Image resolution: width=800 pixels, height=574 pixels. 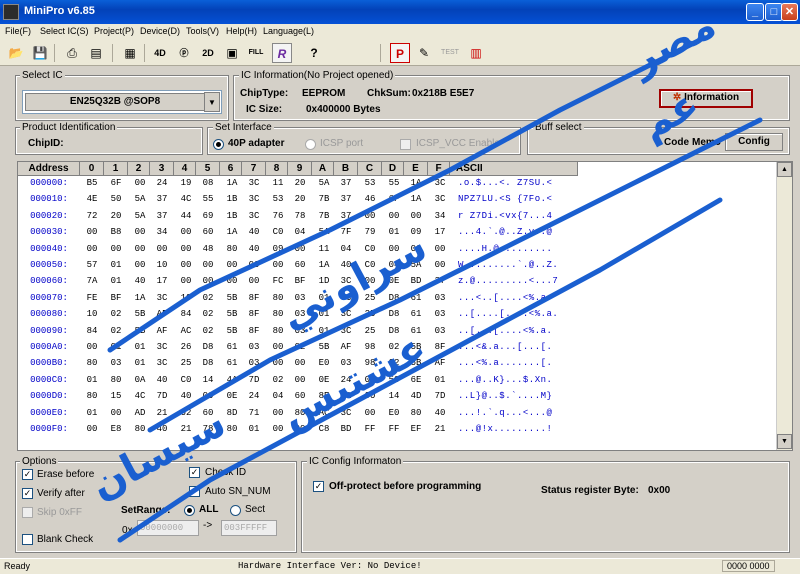 I want to click on hex-cell: FC, so click(x=278, y=281).